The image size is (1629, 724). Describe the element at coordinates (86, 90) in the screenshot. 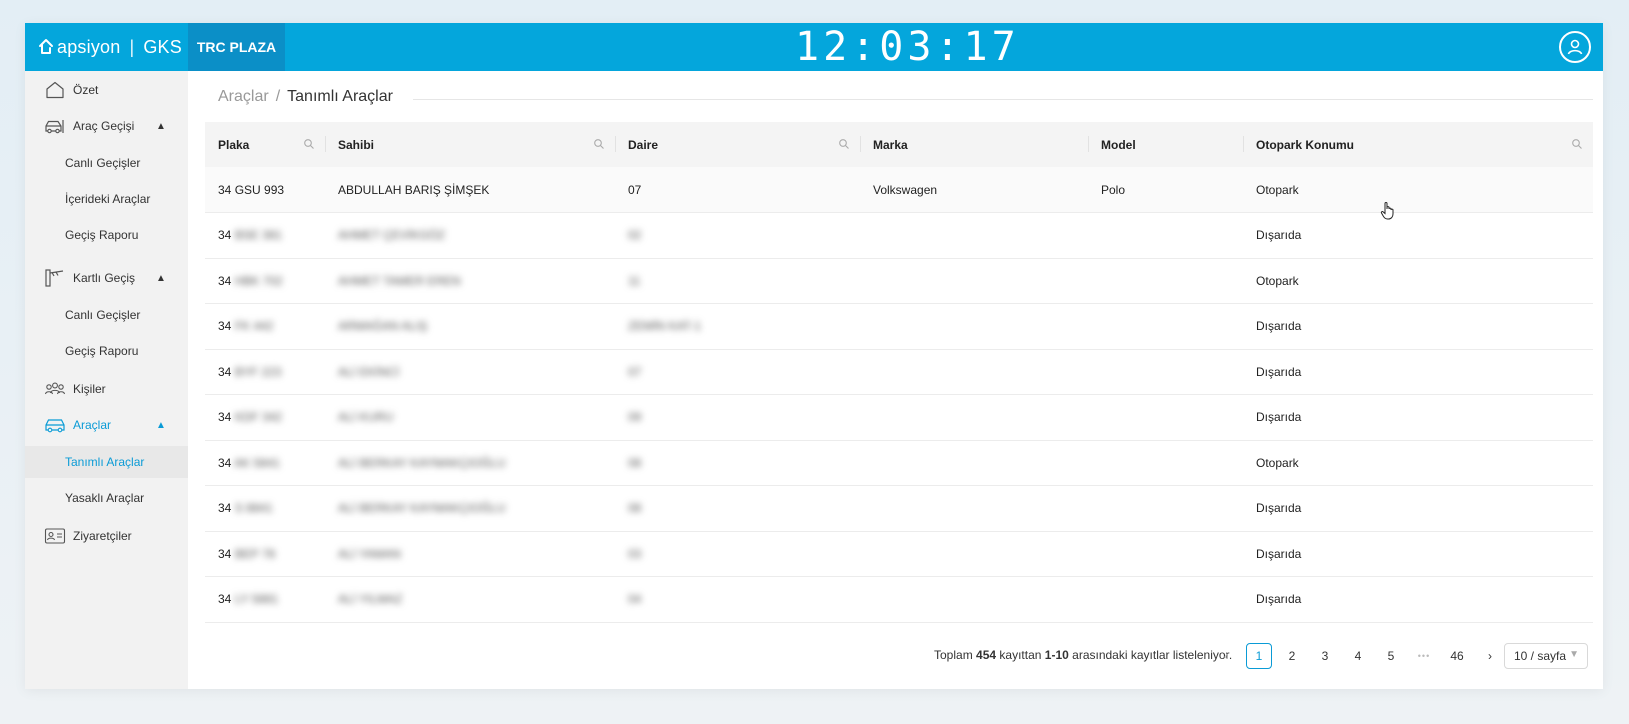

I see `sidebar-item-label: Özet` at that location.